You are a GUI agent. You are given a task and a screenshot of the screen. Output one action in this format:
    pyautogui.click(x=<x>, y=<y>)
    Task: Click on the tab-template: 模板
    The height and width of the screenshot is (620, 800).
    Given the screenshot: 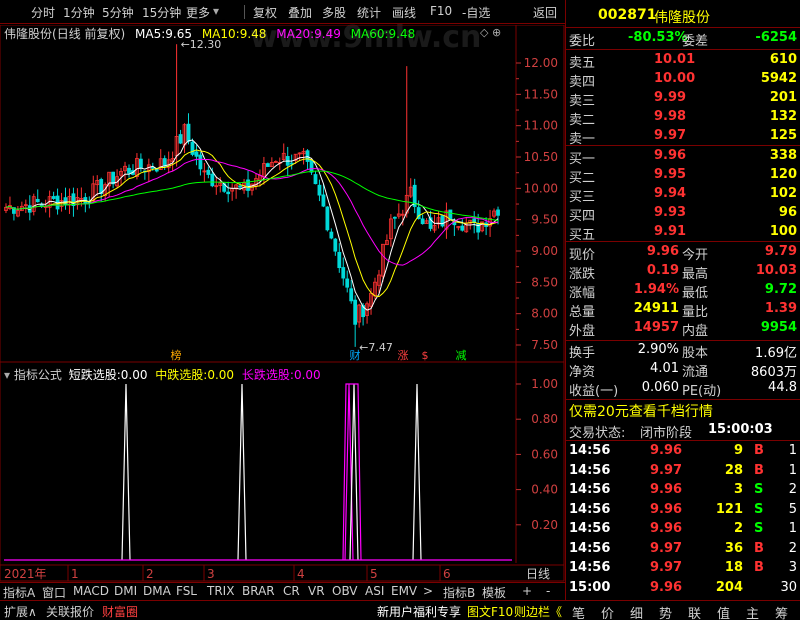 What is the action you would take?
    pyautogui.click(x=494, y=592)
    